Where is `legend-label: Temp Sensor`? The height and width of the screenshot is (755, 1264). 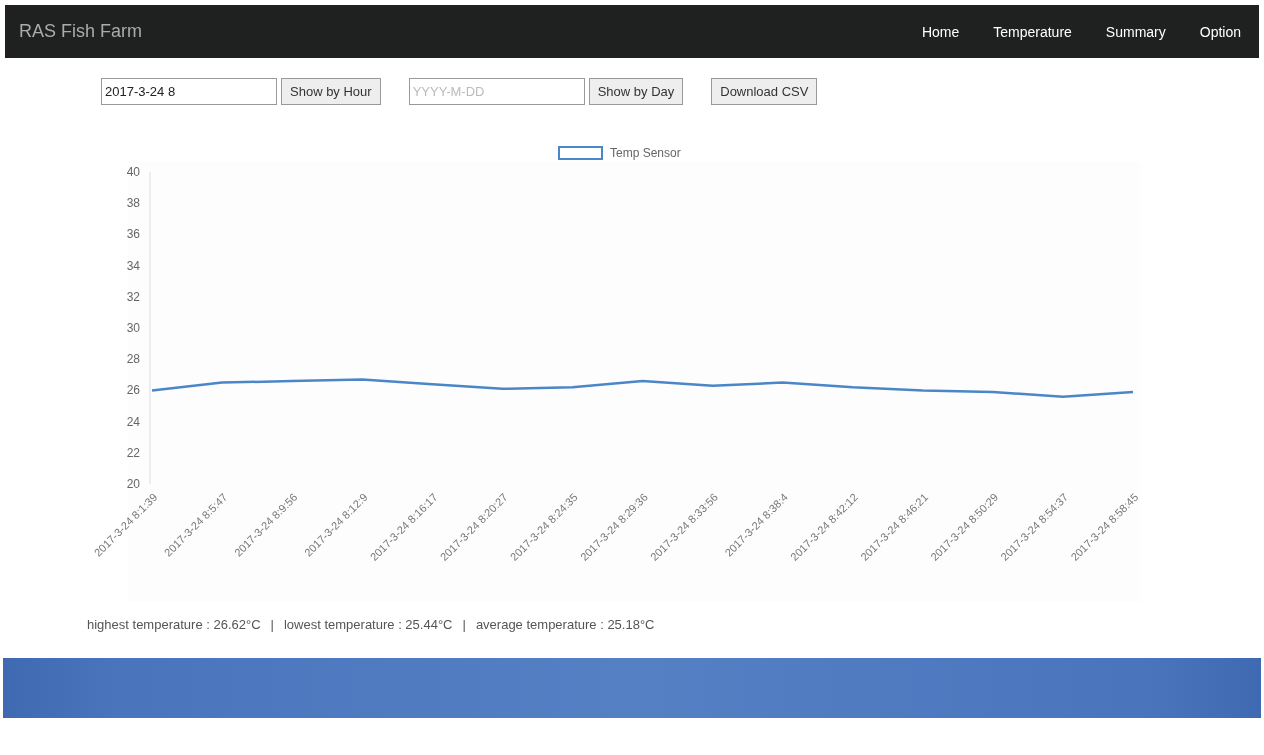
legend-label: Temp Sensor is located at coordinates (645, 153).